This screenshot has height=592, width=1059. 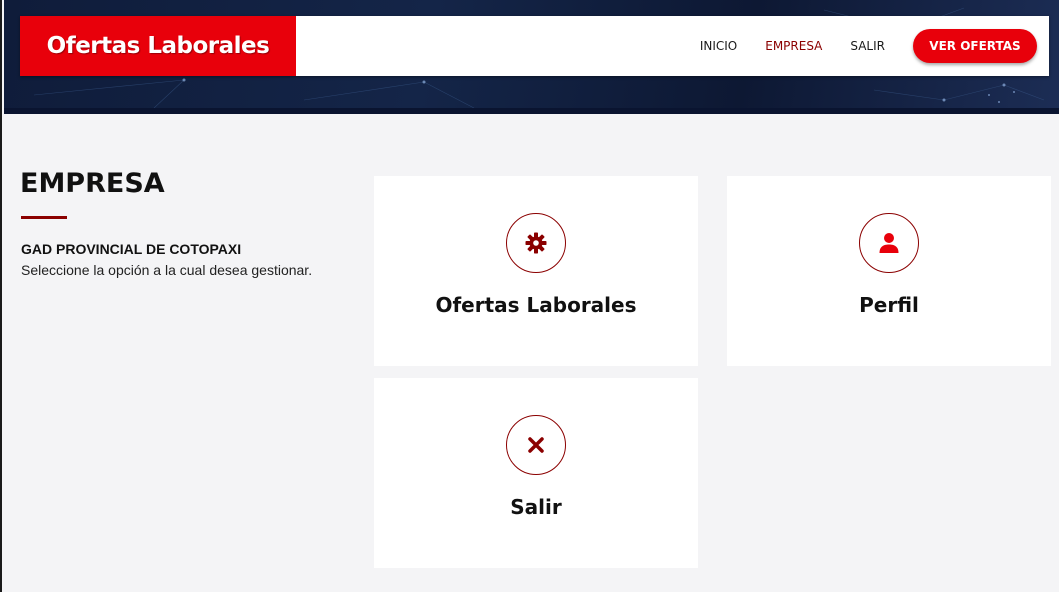 I want to click on card-label: Salir, so click(x=536, y=507).